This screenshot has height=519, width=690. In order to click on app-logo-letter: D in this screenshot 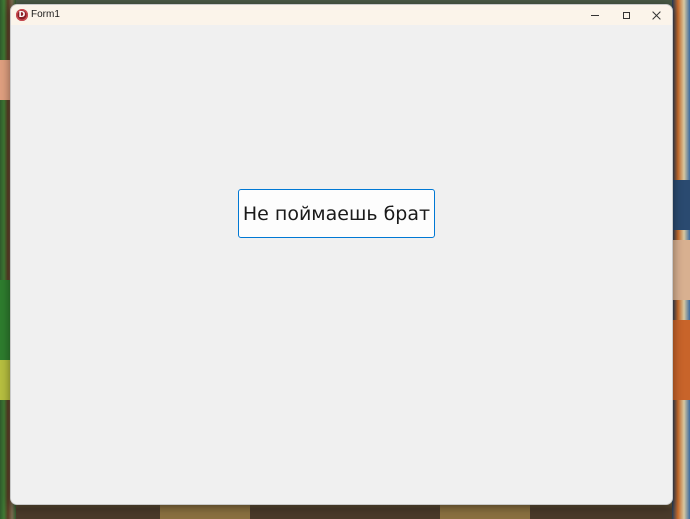, I will do `click(22, 14)`.